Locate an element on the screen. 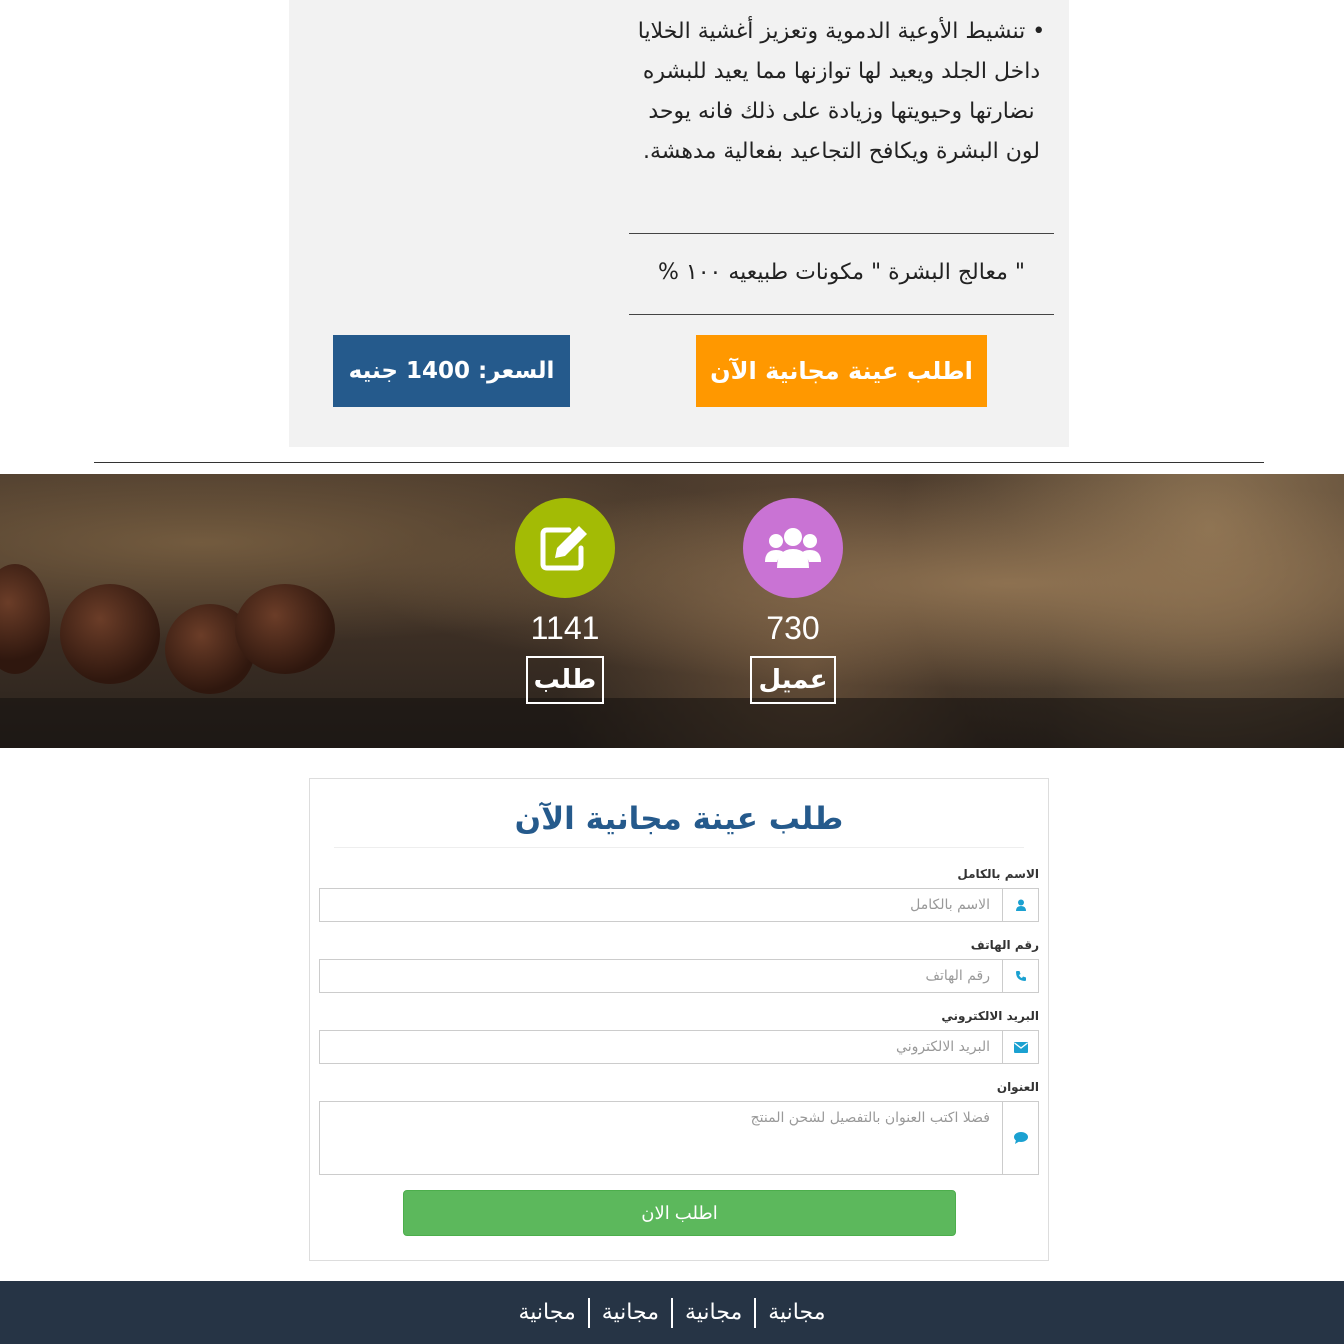 This screenshot has height=1344, width=1344. email-group: البريد الالكتروني is located at coordinates (679, 1047).